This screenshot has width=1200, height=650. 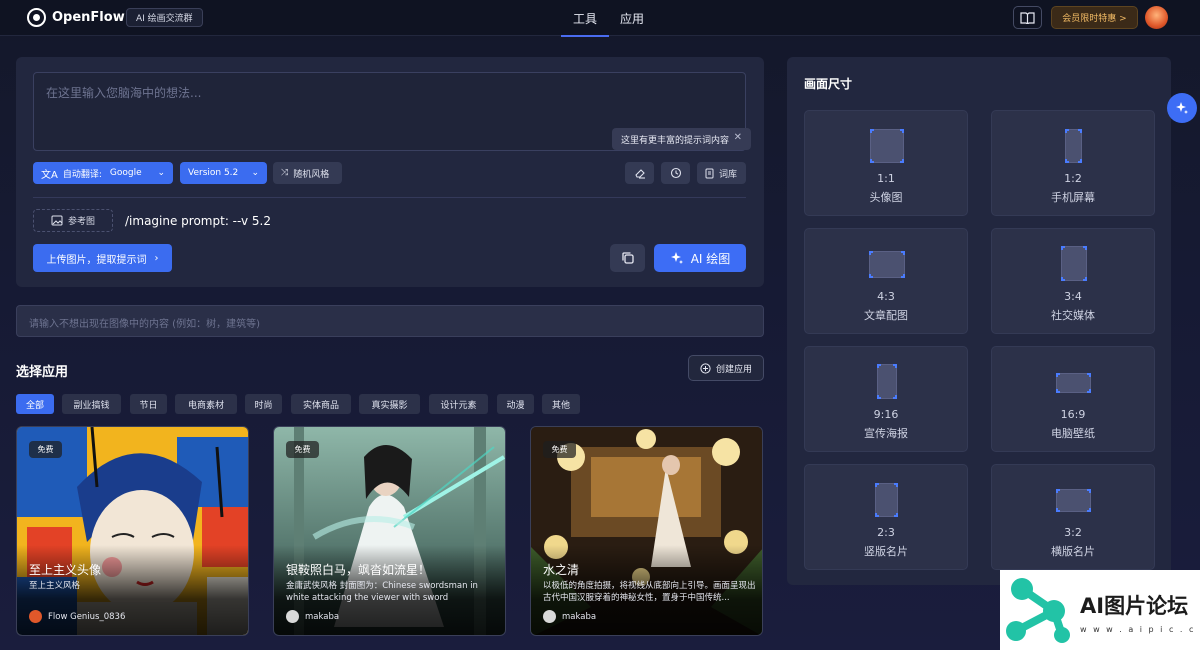 I want to click on logo: OpenFlow, so click(x=76, y=17).